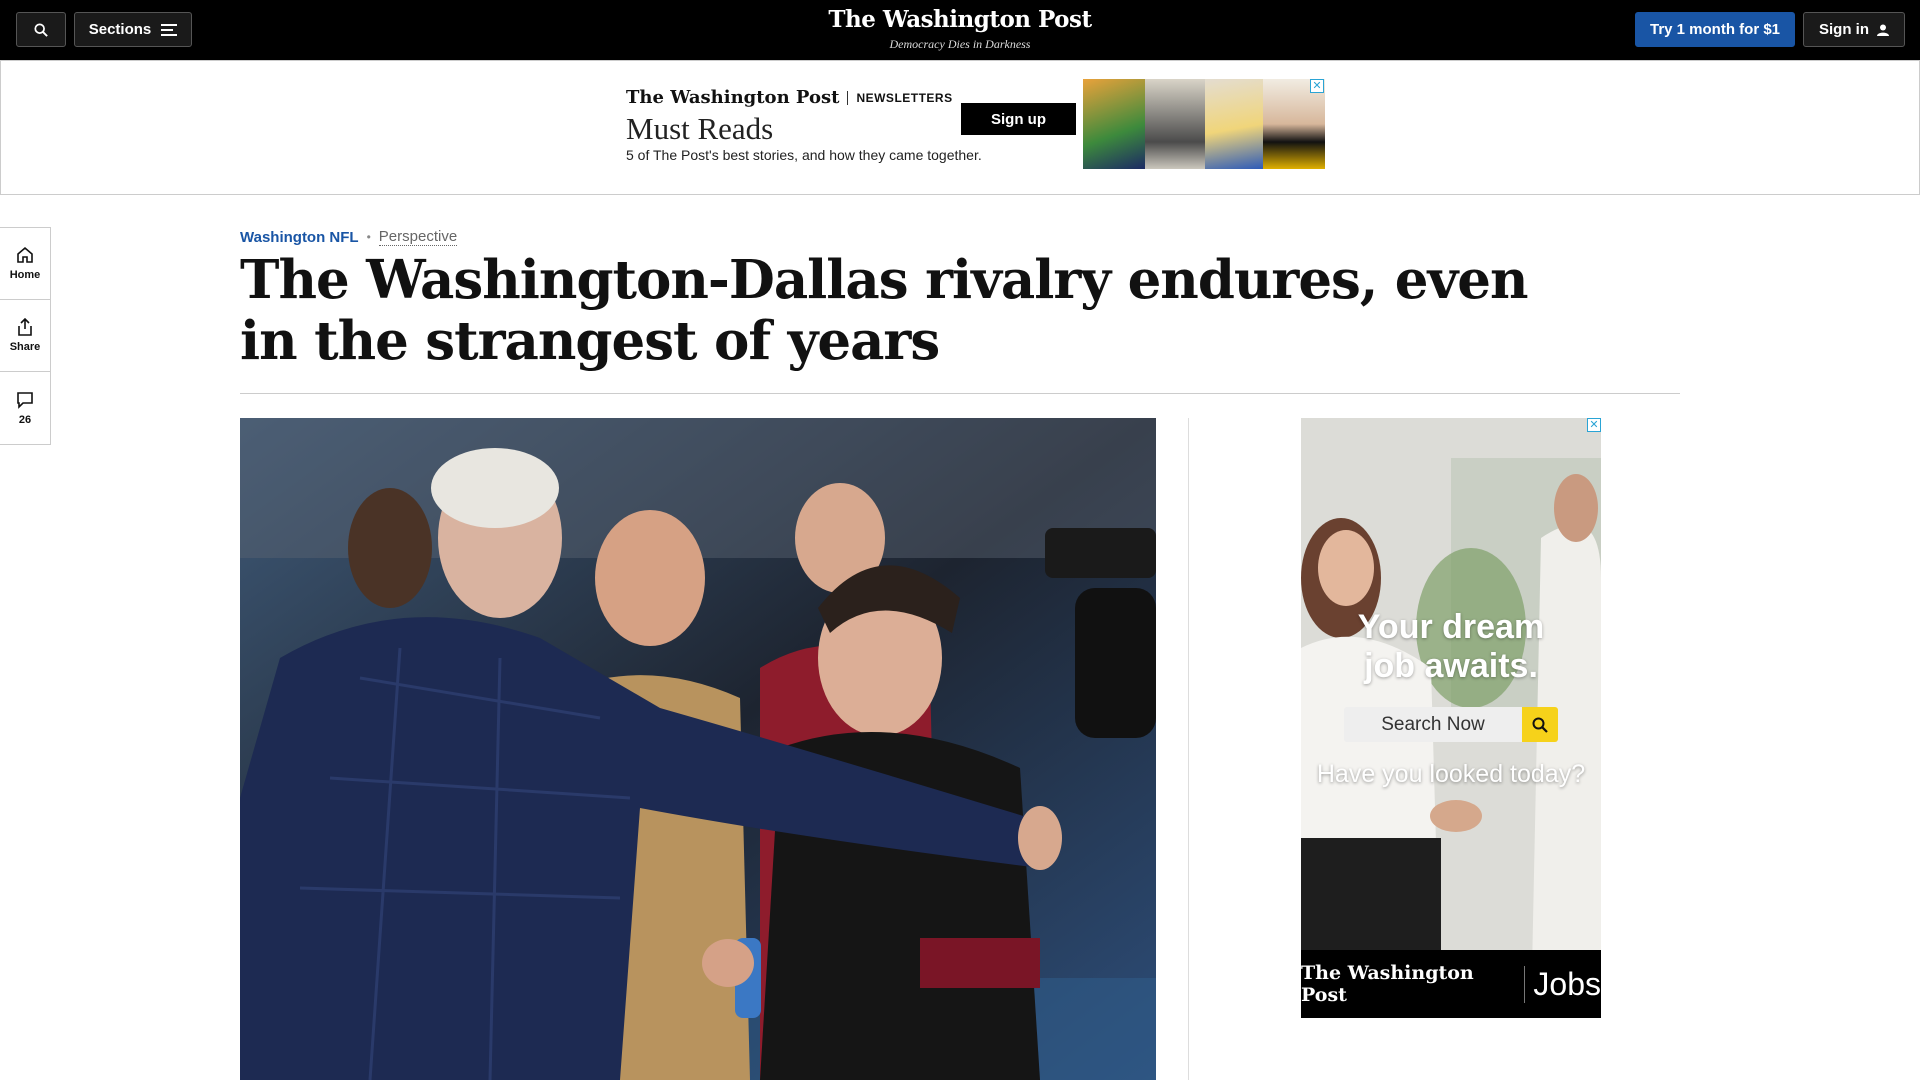 Image resolution: width=1920 pixels, height=1080 pixels. What do you see at coordinates (25, 264) in the screenshot?
I see `home-button: Home` at bounding box center [25, 264].